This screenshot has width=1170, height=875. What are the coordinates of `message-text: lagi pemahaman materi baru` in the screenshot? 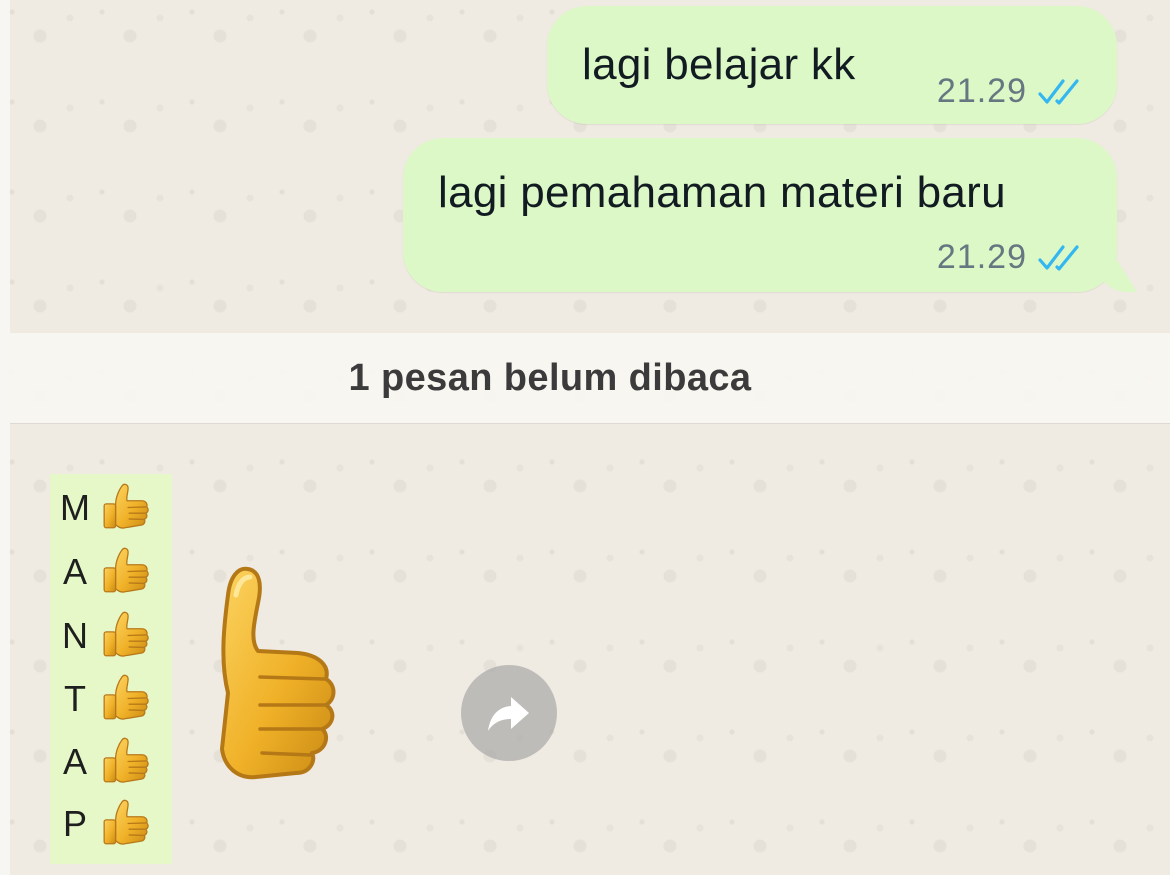 It's located at (722, 192).